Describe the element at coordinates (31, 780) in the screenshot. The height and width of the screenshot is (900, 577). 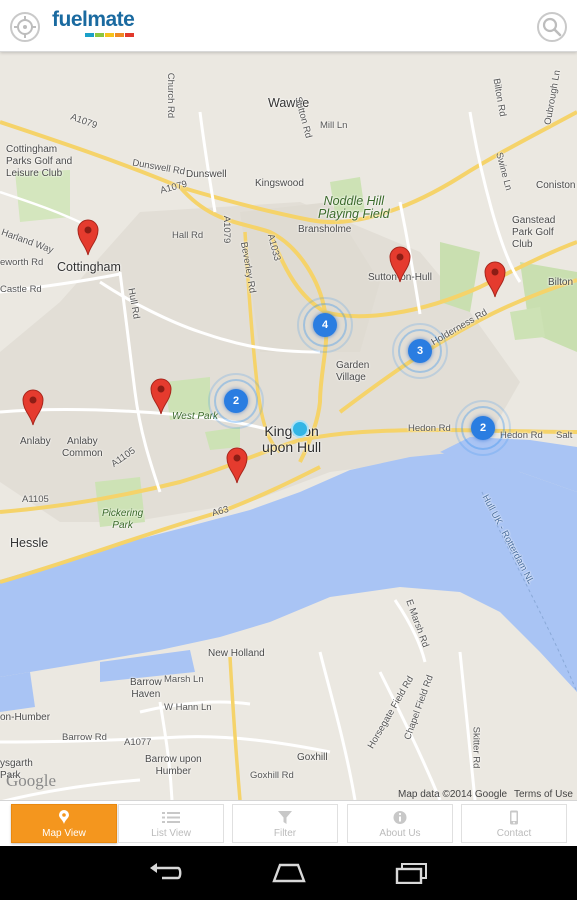
I see `google-logo: Google` at that location.